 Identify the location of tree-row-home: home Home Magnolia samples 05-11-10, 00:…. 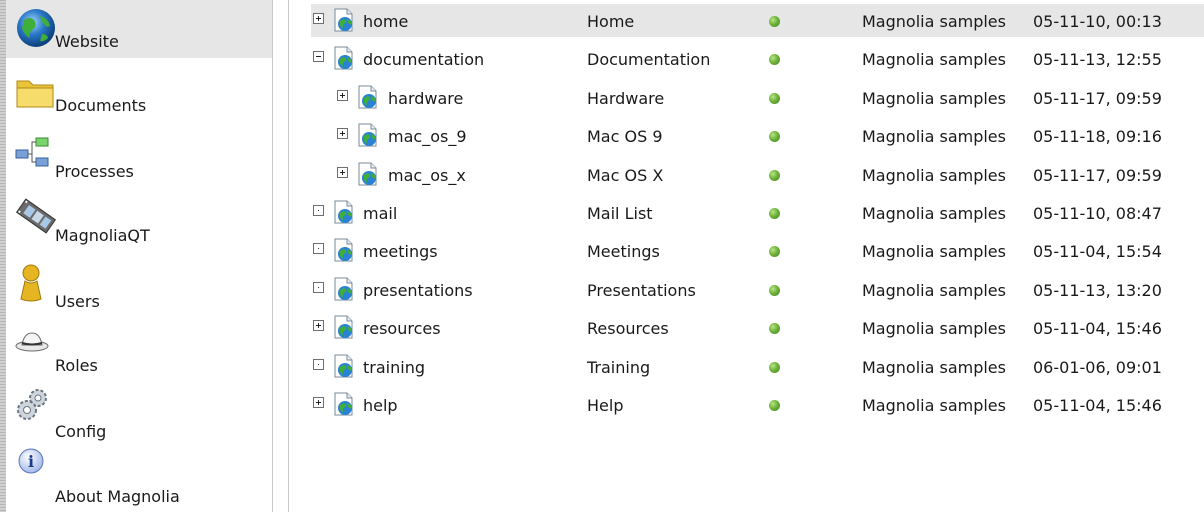
(757, 20).